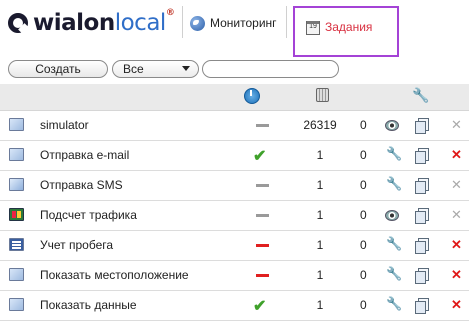 The image size is (469, 325). Describe the element at coordinates (234, 276) in the screenshot. I see `table-row: Показать местоположение 1 0 🔧 ✕` at that location.